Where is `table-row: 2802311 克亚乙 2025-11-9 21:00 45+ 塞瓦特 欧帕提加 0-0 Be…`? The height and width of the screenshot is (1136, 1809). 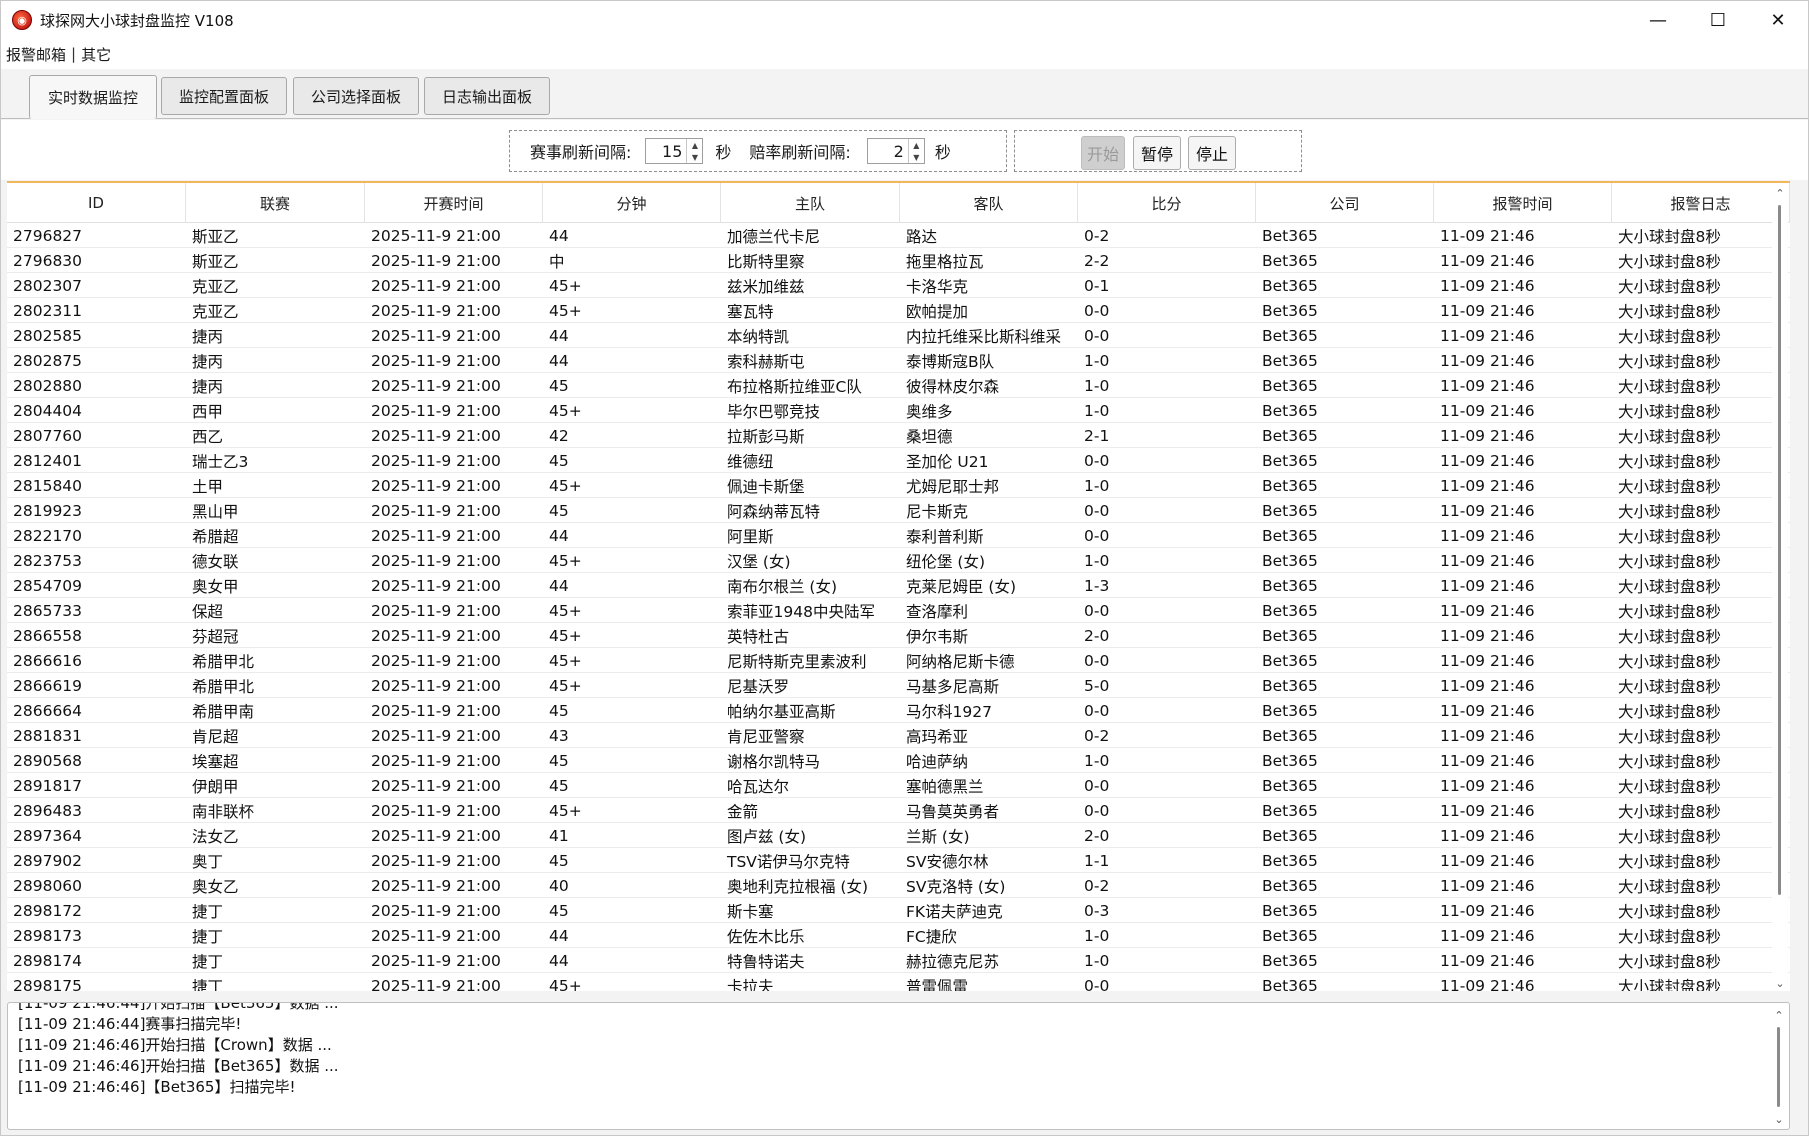
table-row: 2802311 克亚乙 2025-11-9 21:00 45+ 塞瓦特 欧帕提加 0-0 Be… is located at coordinates (898, 310).